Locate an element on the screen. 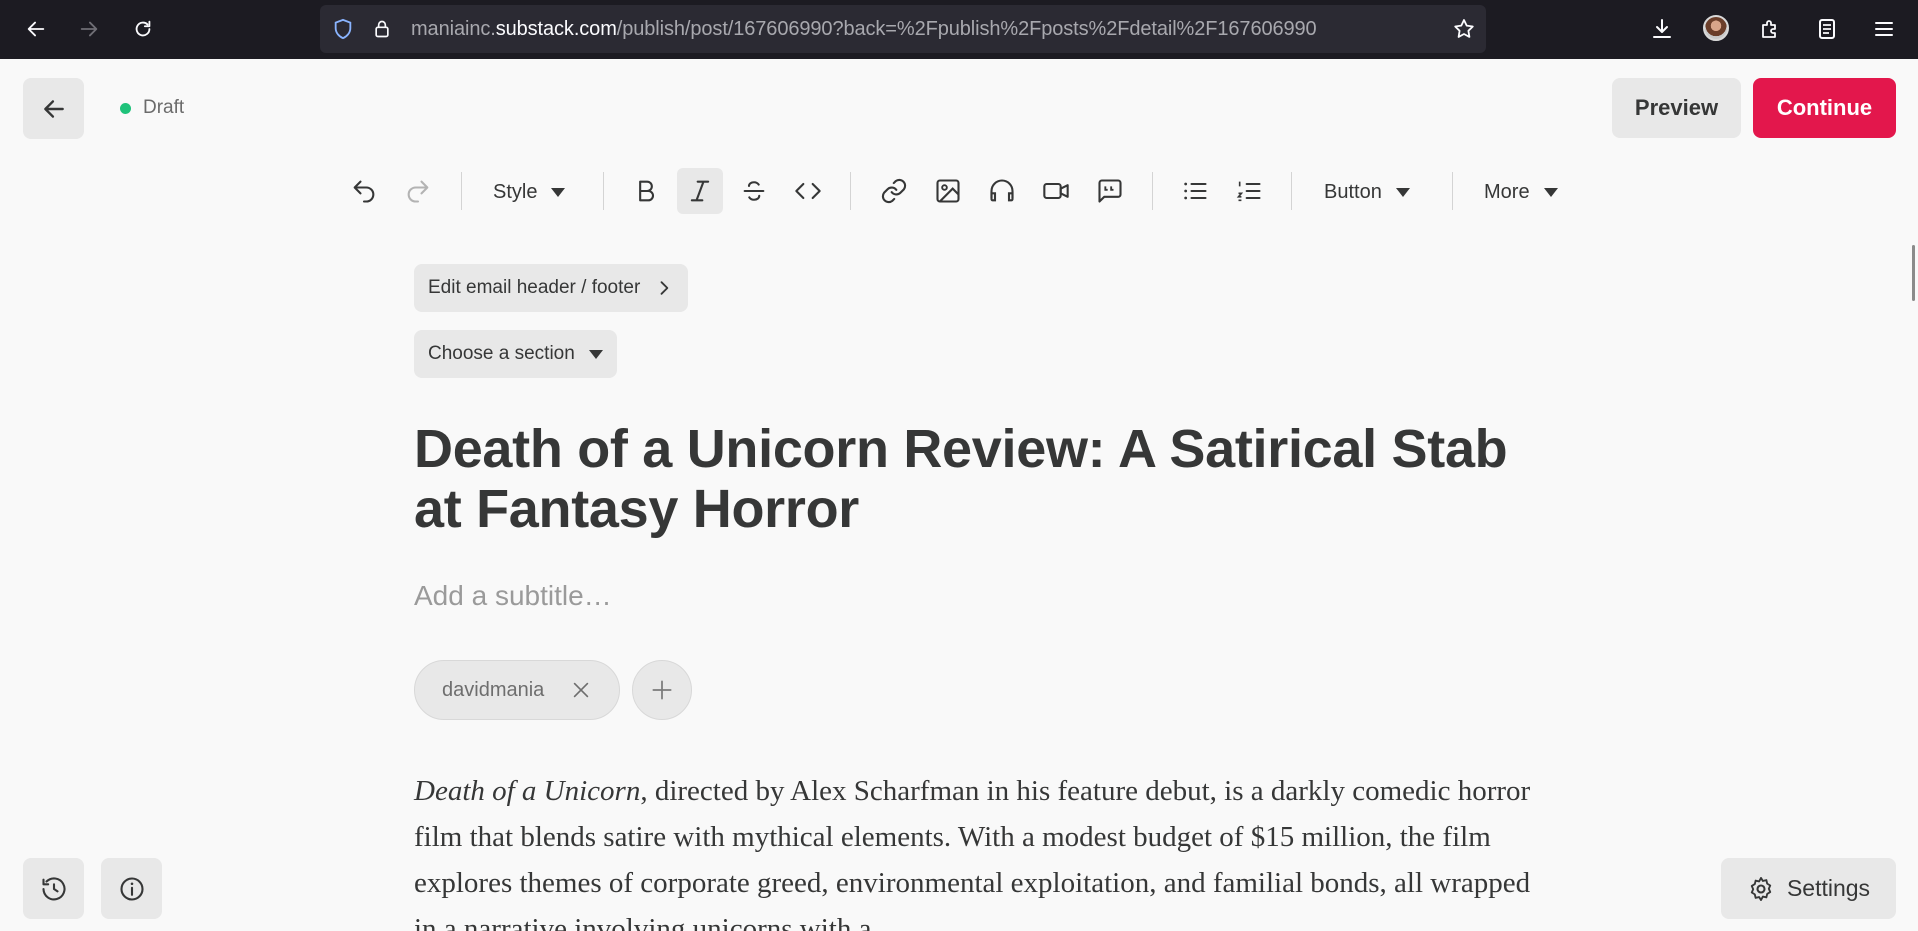 Image resolution: width=1918 pixels, height=931 pixels. numbered-list-icon is located at coordinates (1248, 191).